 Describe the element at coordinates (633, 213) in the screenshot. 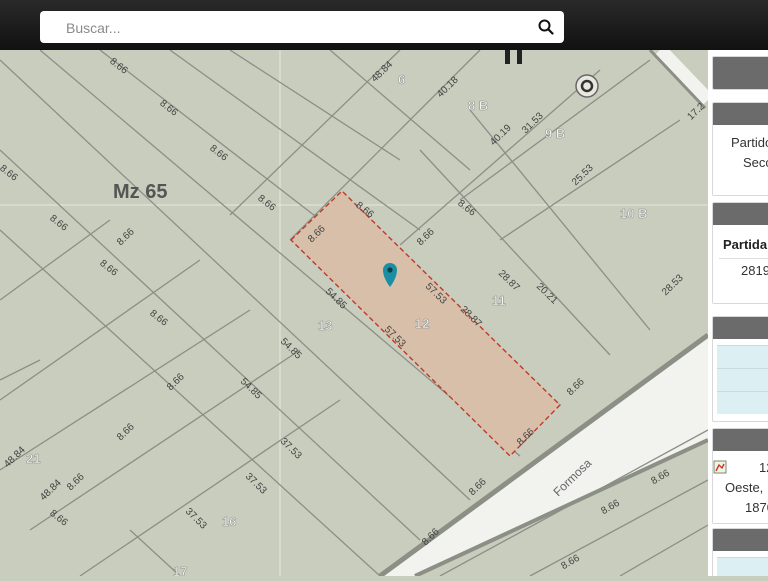

I see `parcel-label-10b: 10 B` at that location.